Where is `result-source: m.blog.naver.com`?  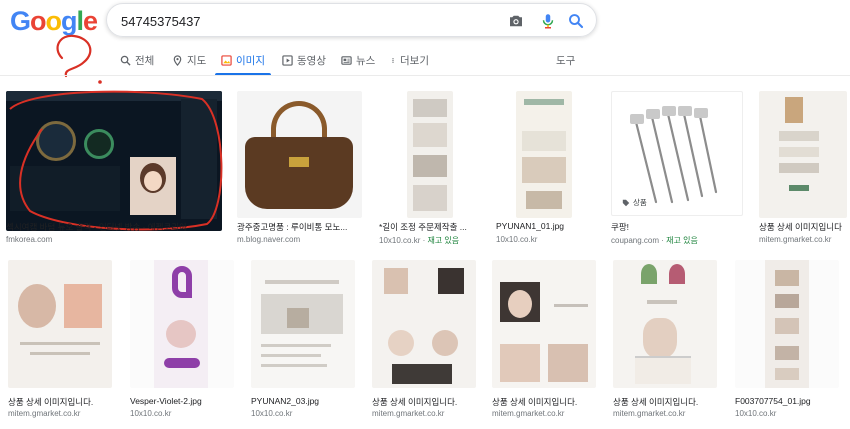 result-source: m.blog.naver.com is located at coordinates (299, 239).